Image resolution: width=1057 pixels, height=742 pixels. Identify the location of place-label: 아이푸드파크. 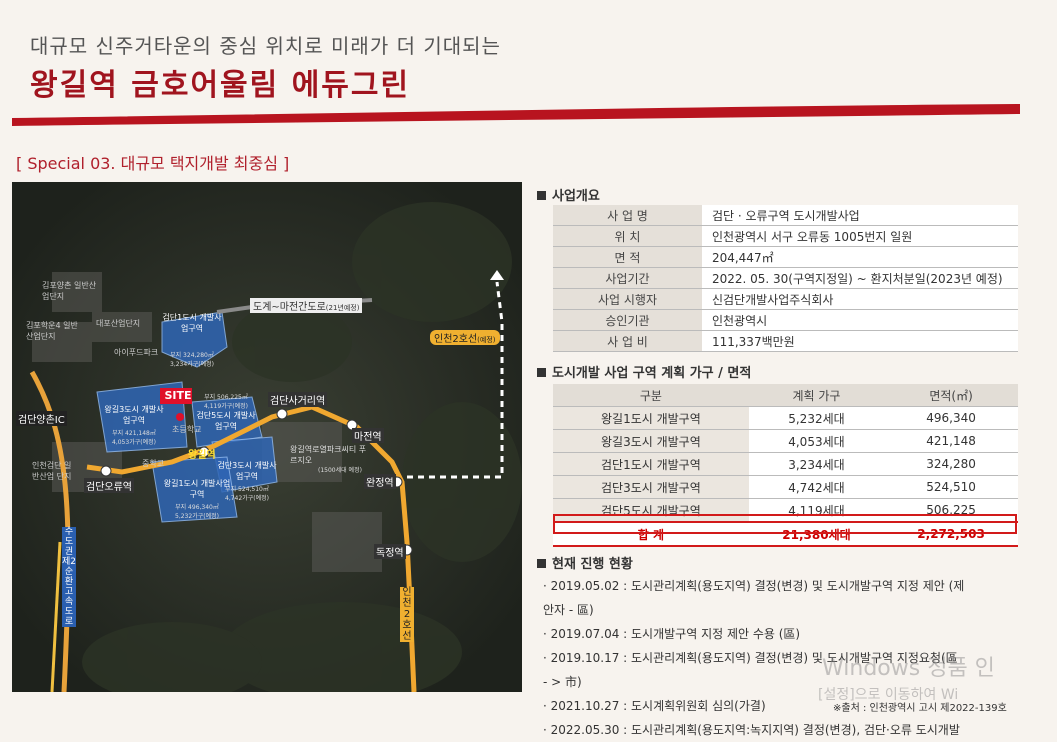
(136, 352).